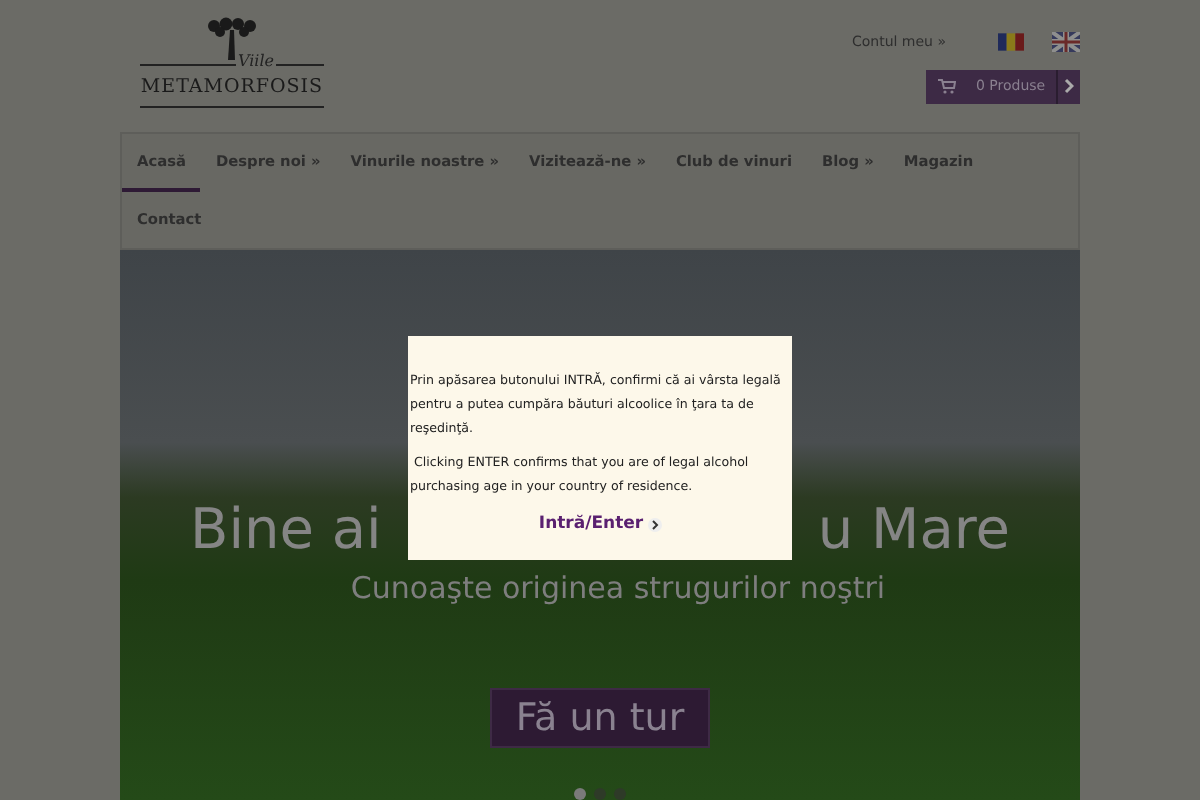 The height and width of the screenshot is (800, 1200). I want to click on uk-flag-icon, so click(1066, 42).